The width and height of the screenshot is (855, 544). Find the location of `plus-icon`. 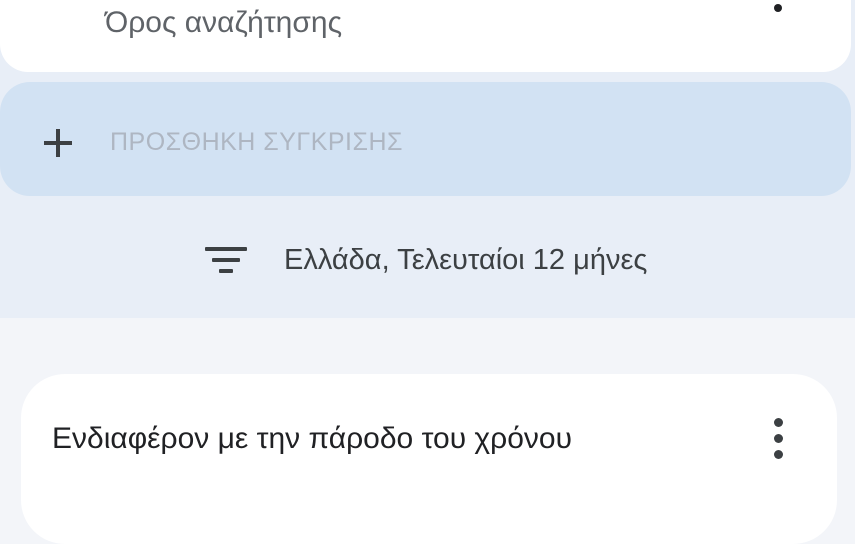

plus-icon is located at coordinates (58, 143).